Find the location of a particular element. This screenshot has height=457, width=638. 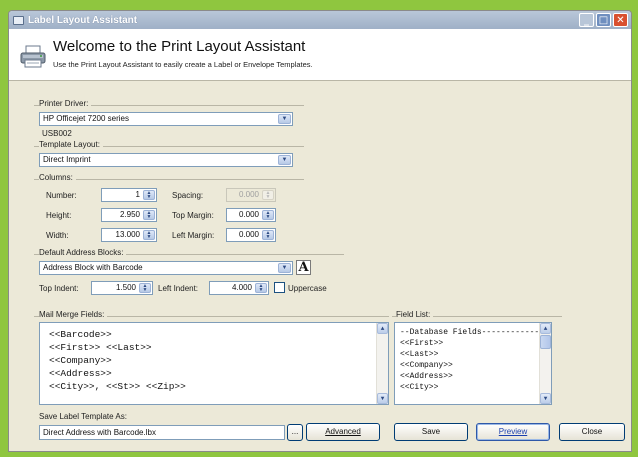

address-block-select: Address Block with Barcode ▼ is located at coordinates (166, 268).